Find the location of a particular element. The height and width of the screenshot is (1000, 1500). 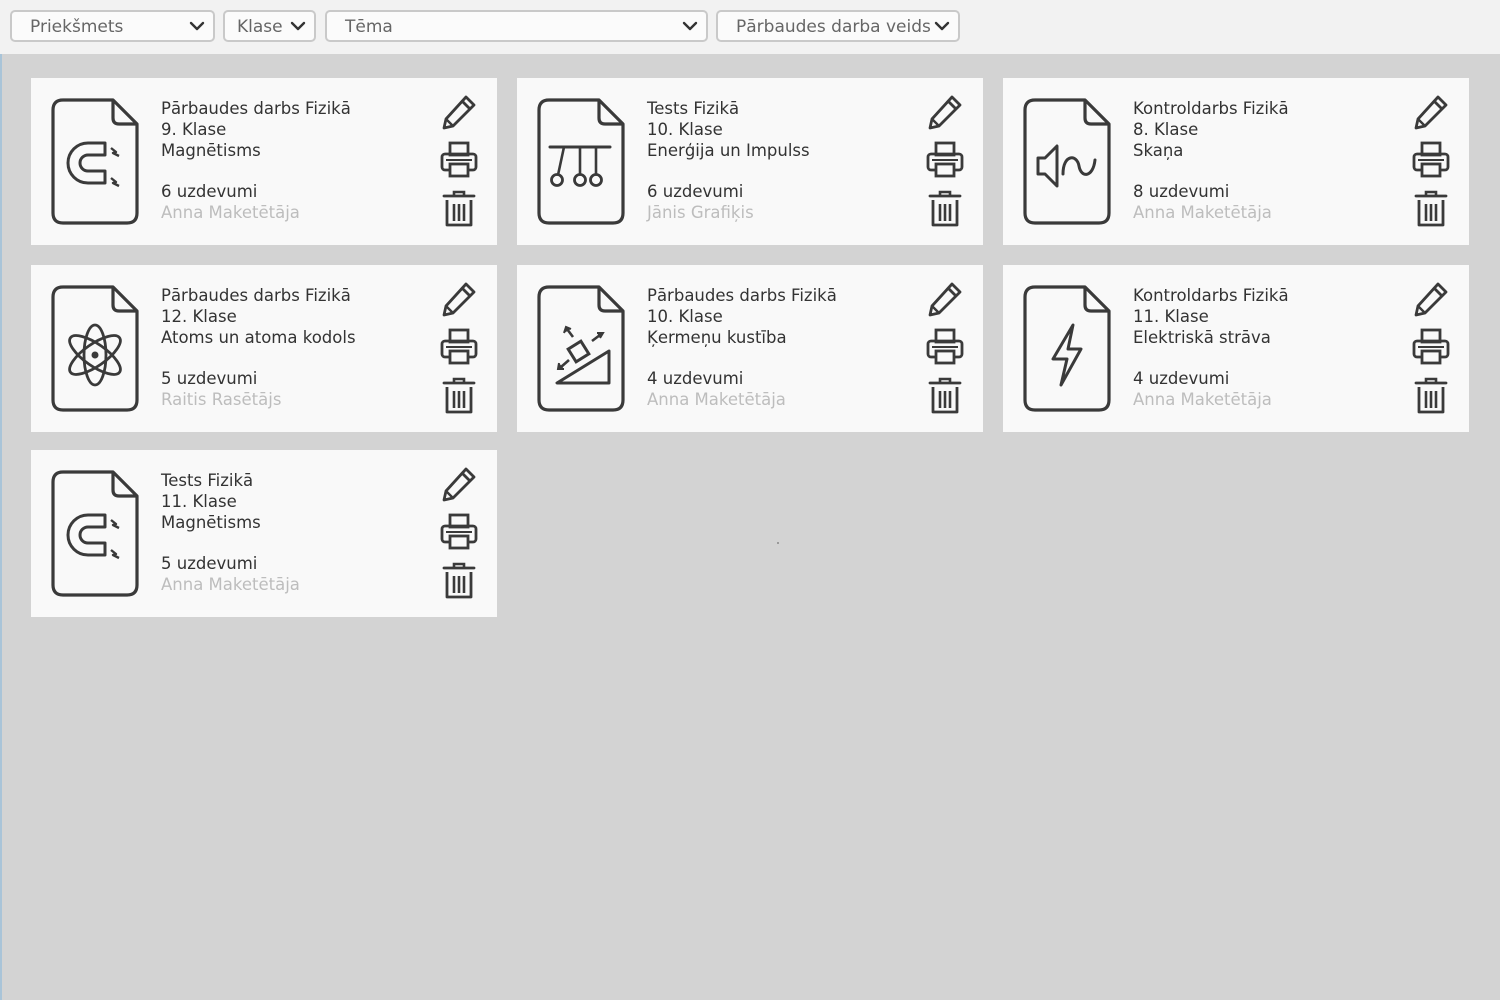

topic: Atoms un atoma kodols is located at coordinates (258, 337).